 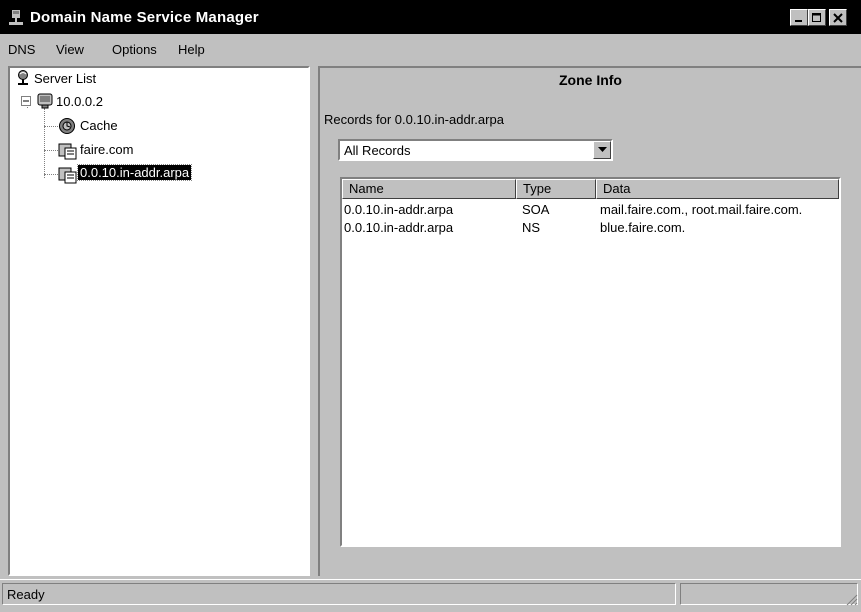 What do you see at coordinates (851, 599) in the screenshot?
I see `resize-grip-icon` at bounding box center [851, 599].